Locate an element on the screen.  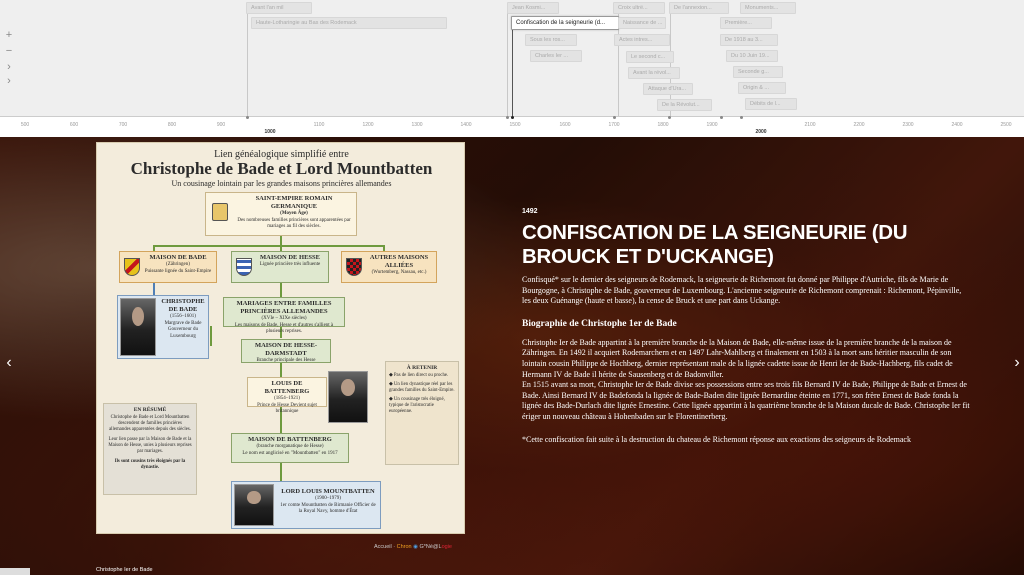
infographic-title: Christophe de Bade et Lord Mountbatten is located at coordinates (281, 168).